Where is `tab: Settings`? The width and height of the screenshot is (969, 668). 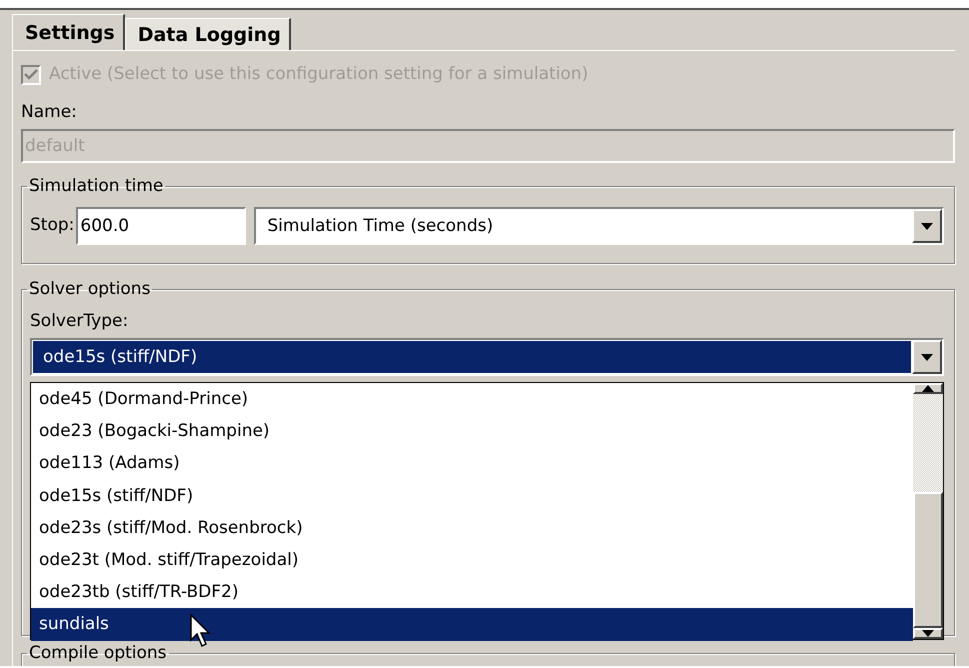
tab: Settings is located at coordinates (68, 32).